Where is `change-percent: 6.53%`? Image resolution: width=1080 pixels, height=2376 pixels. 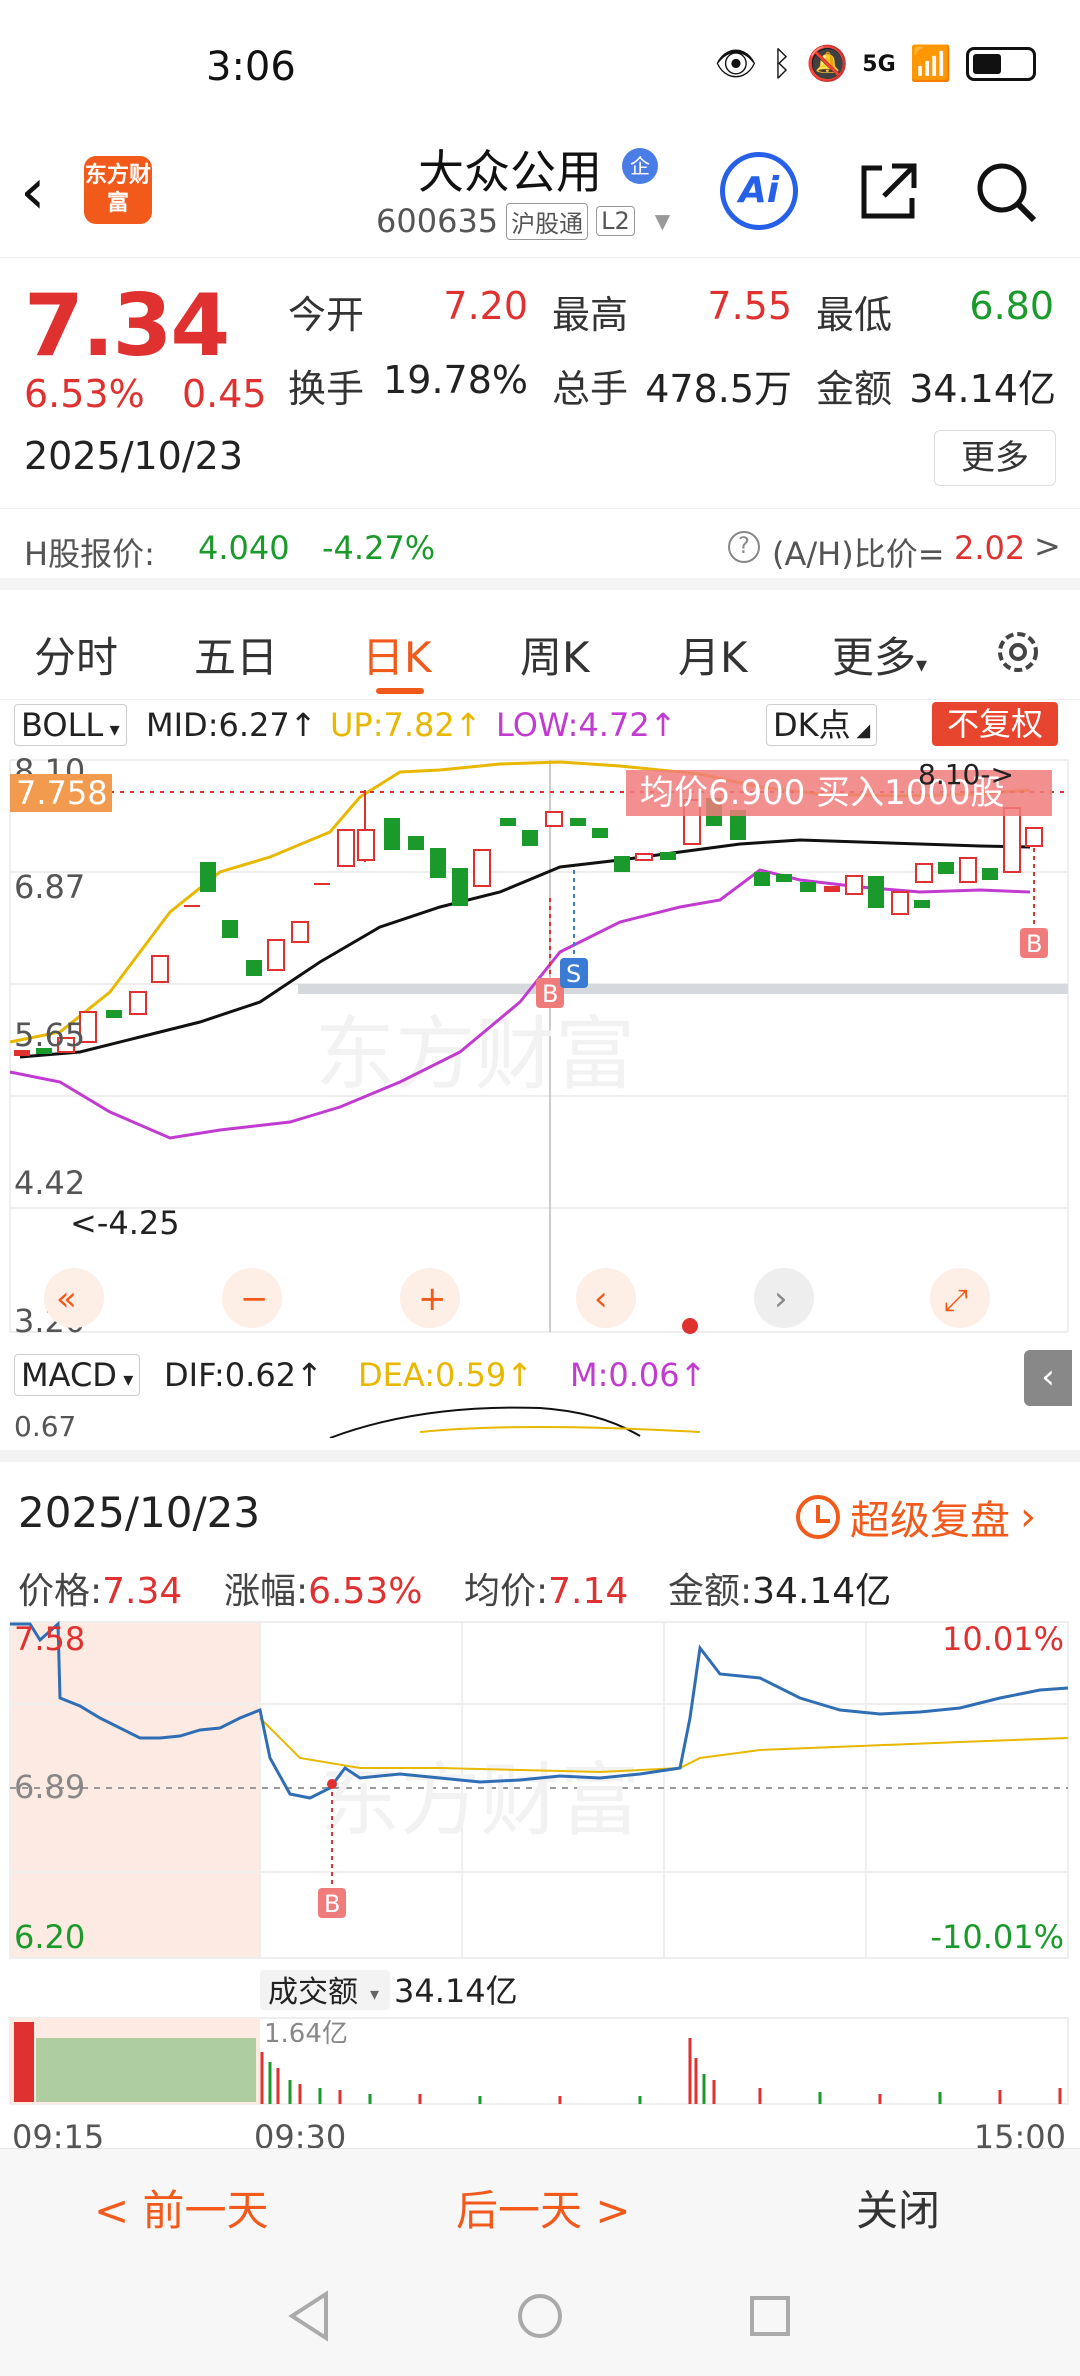 change-percent: 6.53% is located at coordinates (84, 394).